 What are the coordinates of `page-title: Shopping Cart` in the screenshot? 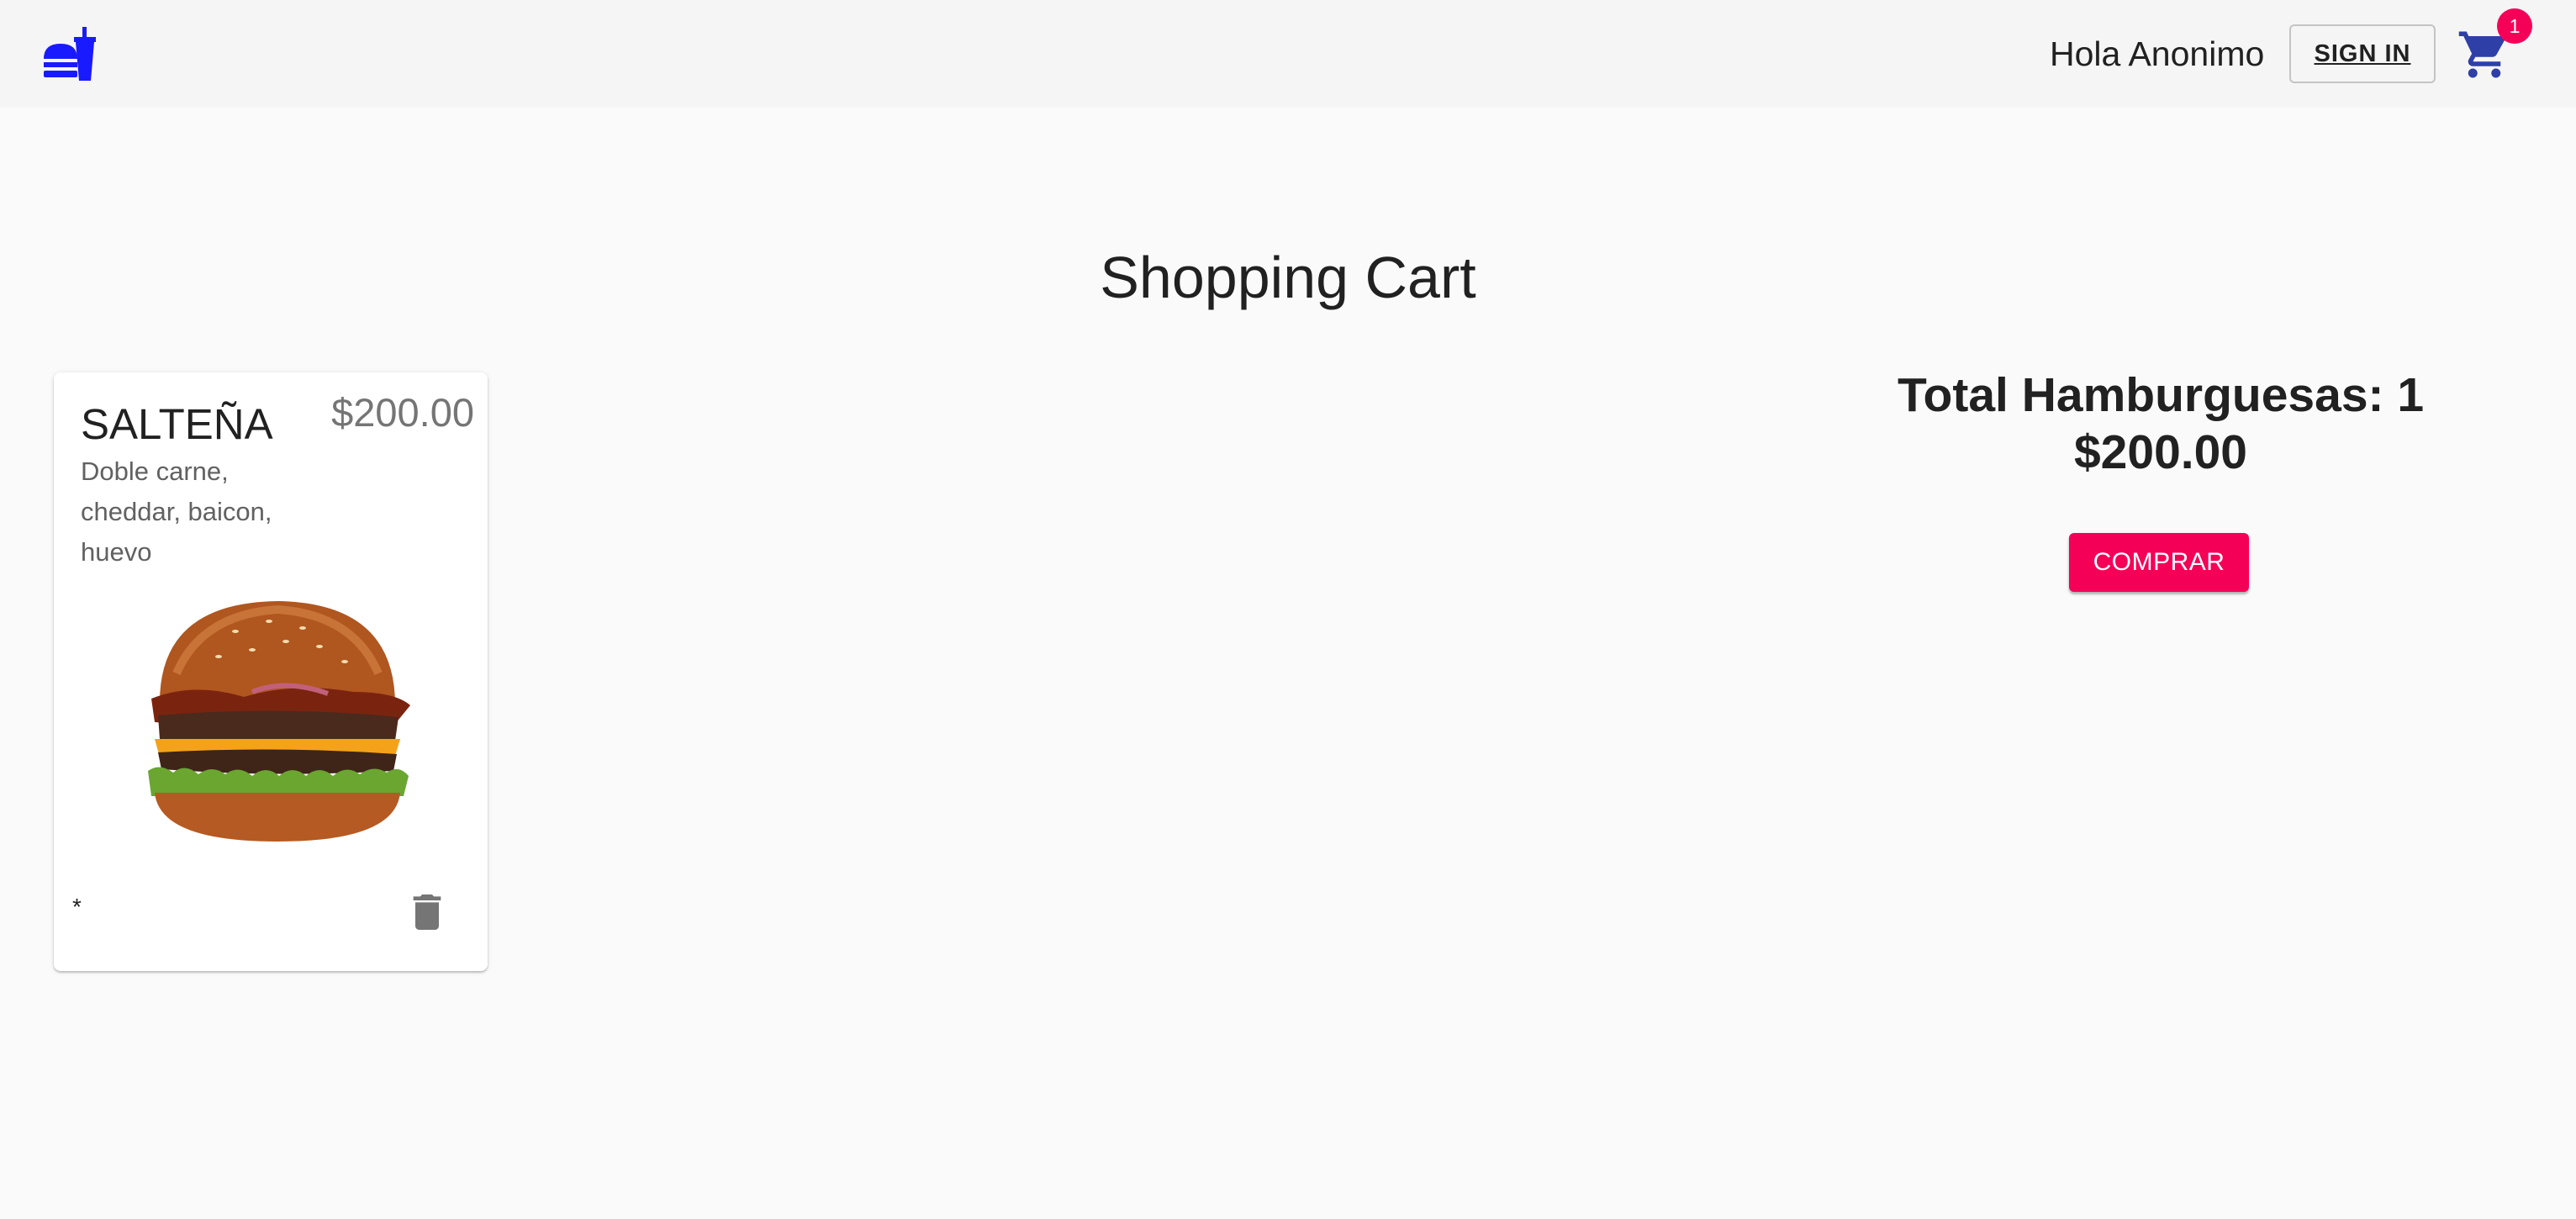 It's located at (1288, 277).